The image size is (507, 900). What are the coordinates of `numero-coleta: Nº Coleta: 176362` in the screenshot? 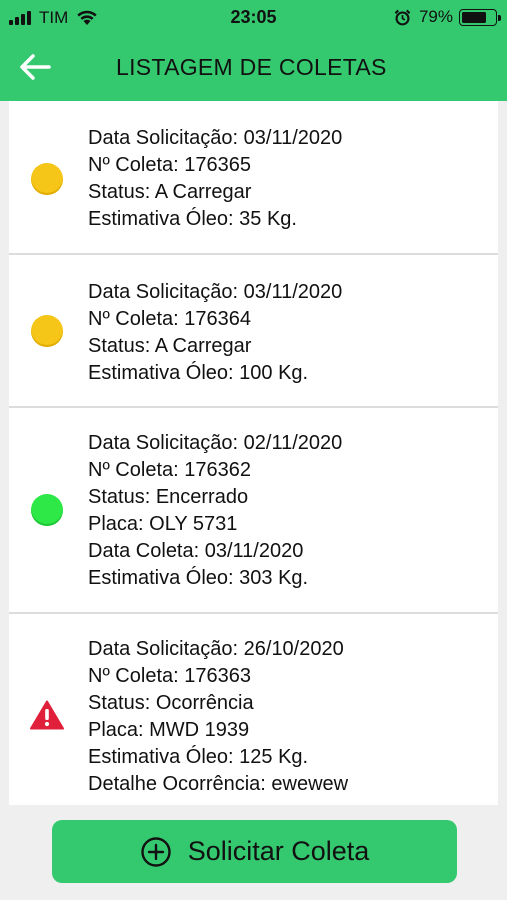 It's located at (169, 470).